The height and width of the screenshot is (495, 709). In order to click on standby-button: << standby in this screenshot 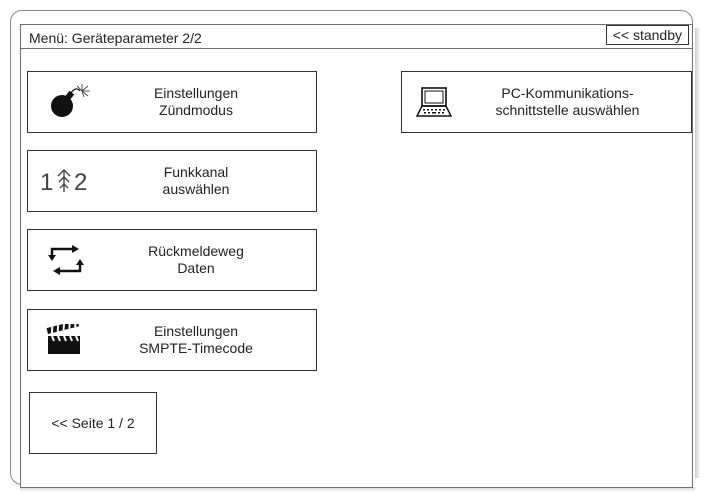, I will do `click(647, 35)`.